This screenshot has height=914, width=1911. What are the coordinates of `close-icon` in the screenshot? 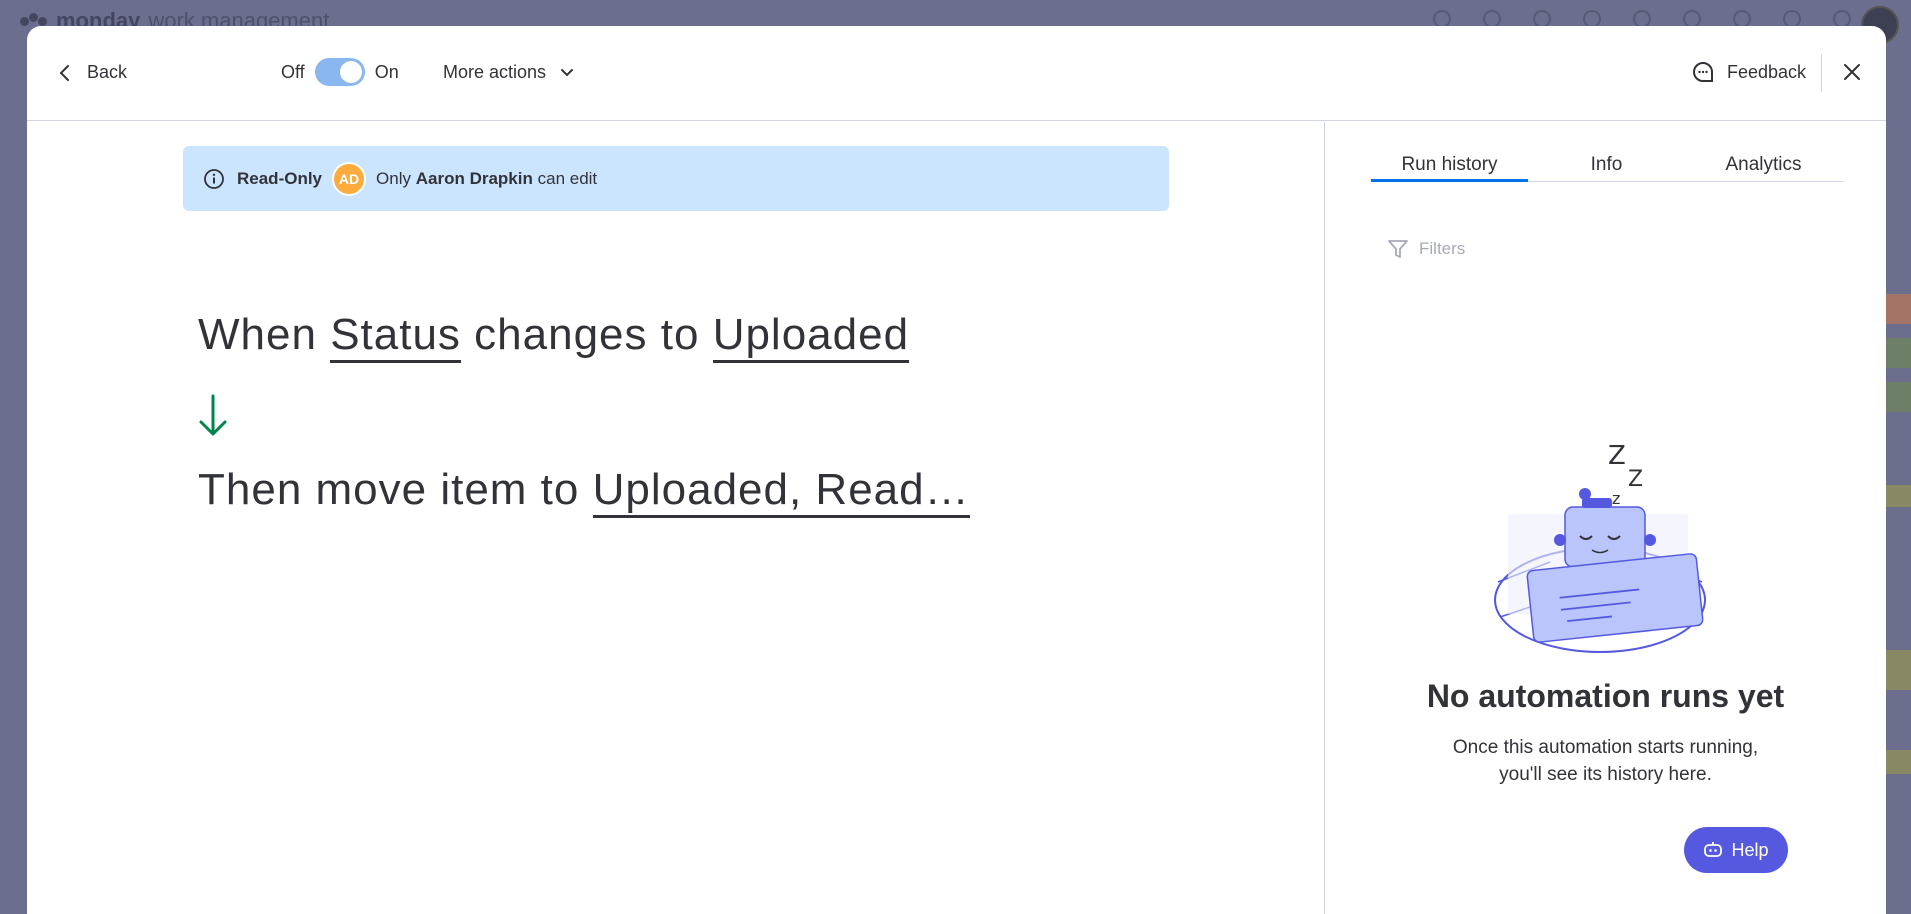 It's located at (1852, 72).